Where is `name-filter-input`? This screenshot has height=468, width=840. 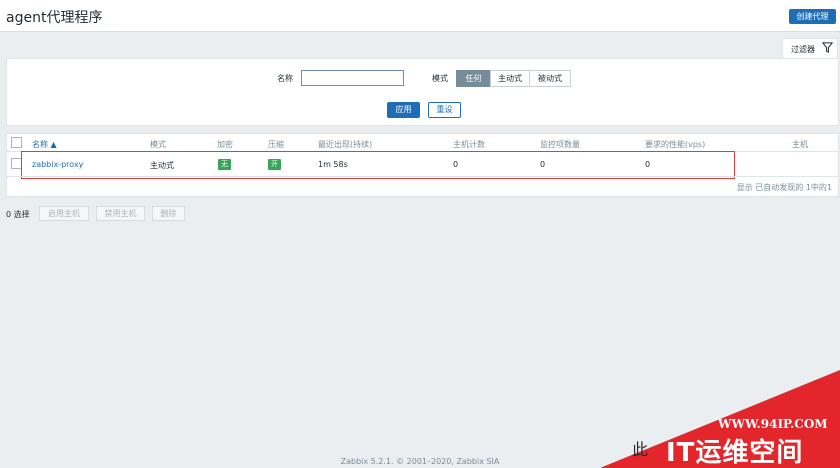
name-filter-input is located at coordinates (352, 78).